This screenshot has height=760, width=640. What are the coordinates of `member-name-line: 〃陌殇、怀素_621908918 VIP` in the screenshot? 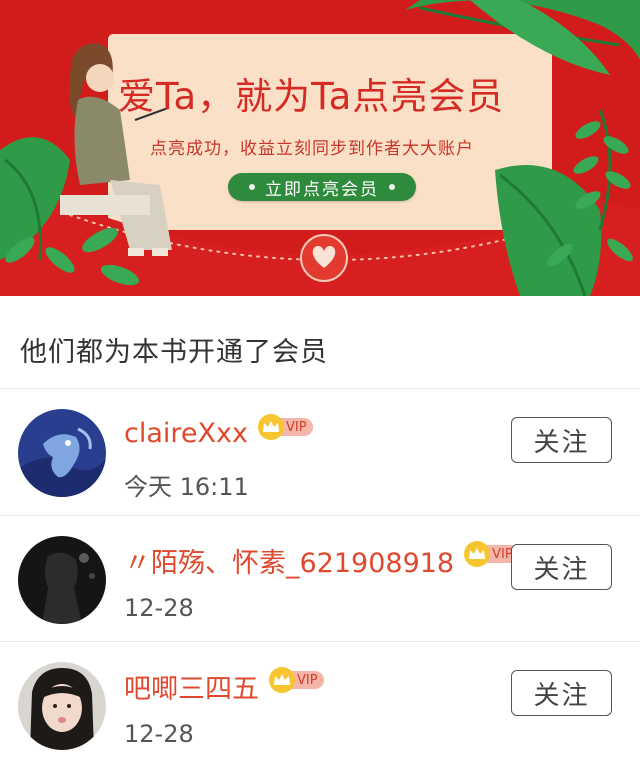 It's located at (321, 560).